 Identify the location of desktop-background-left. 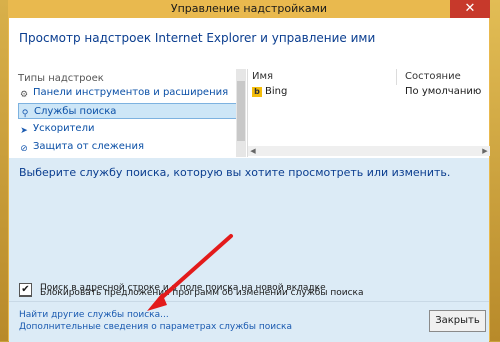
(4, 170).